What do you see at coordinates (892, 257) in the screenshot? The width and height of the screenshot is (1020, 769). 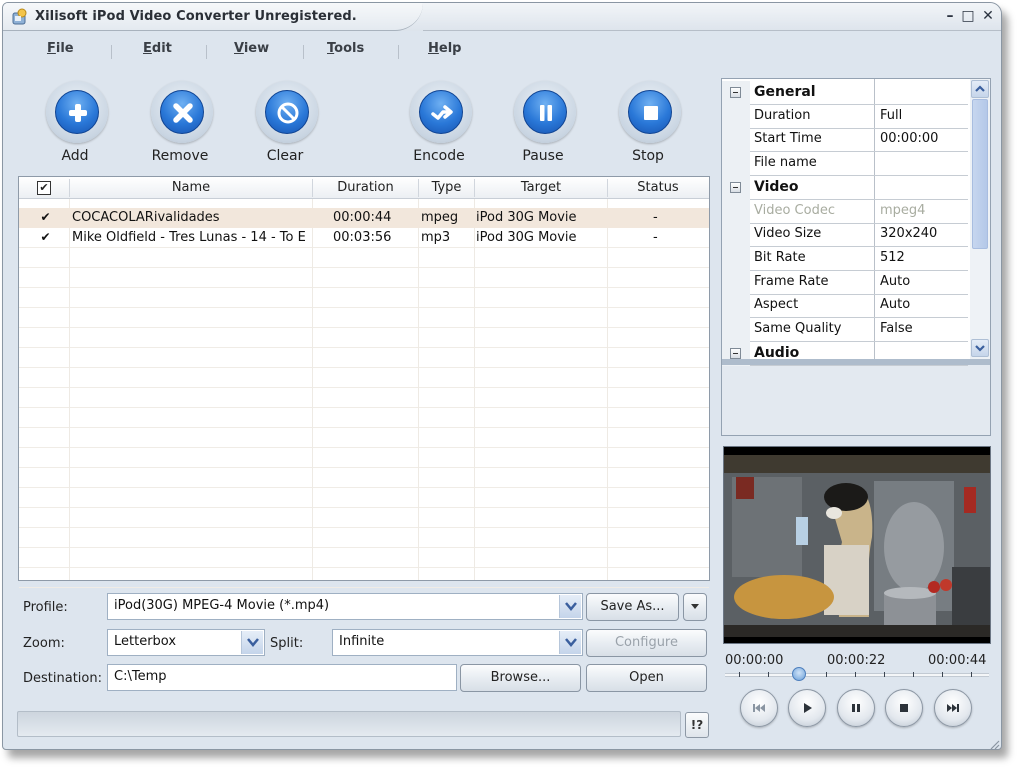 I see `property-value: 512` at bounding box center [892, 257].